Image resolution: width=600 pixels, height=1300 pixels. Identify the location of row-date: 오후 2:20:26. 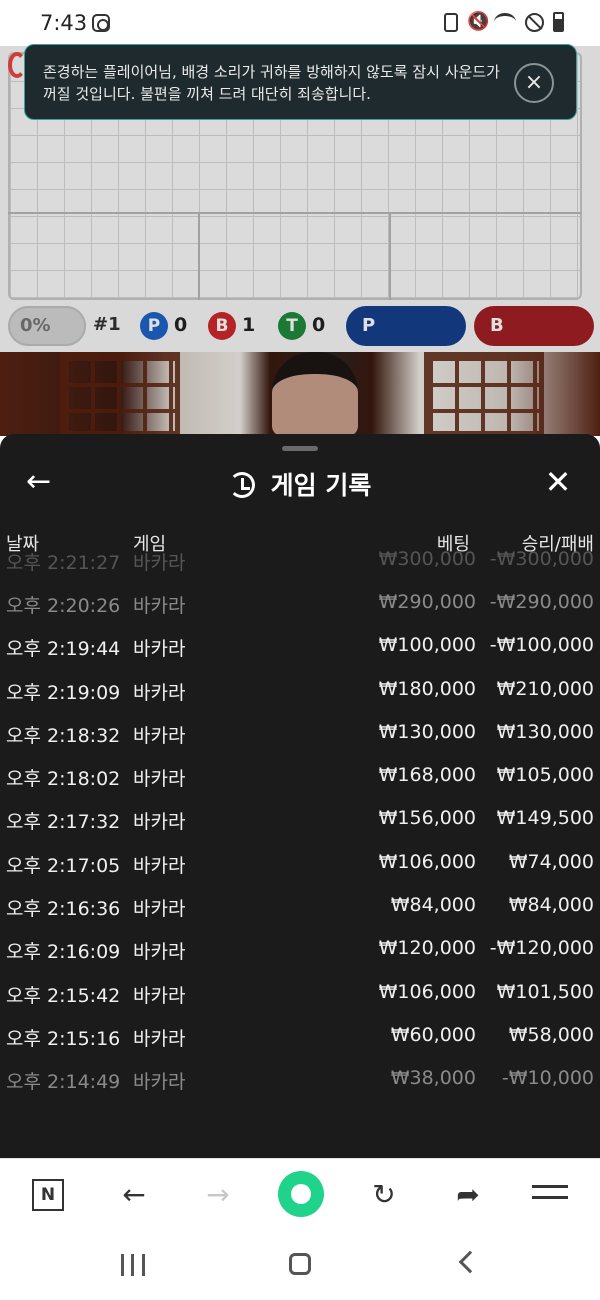
(63, 606).